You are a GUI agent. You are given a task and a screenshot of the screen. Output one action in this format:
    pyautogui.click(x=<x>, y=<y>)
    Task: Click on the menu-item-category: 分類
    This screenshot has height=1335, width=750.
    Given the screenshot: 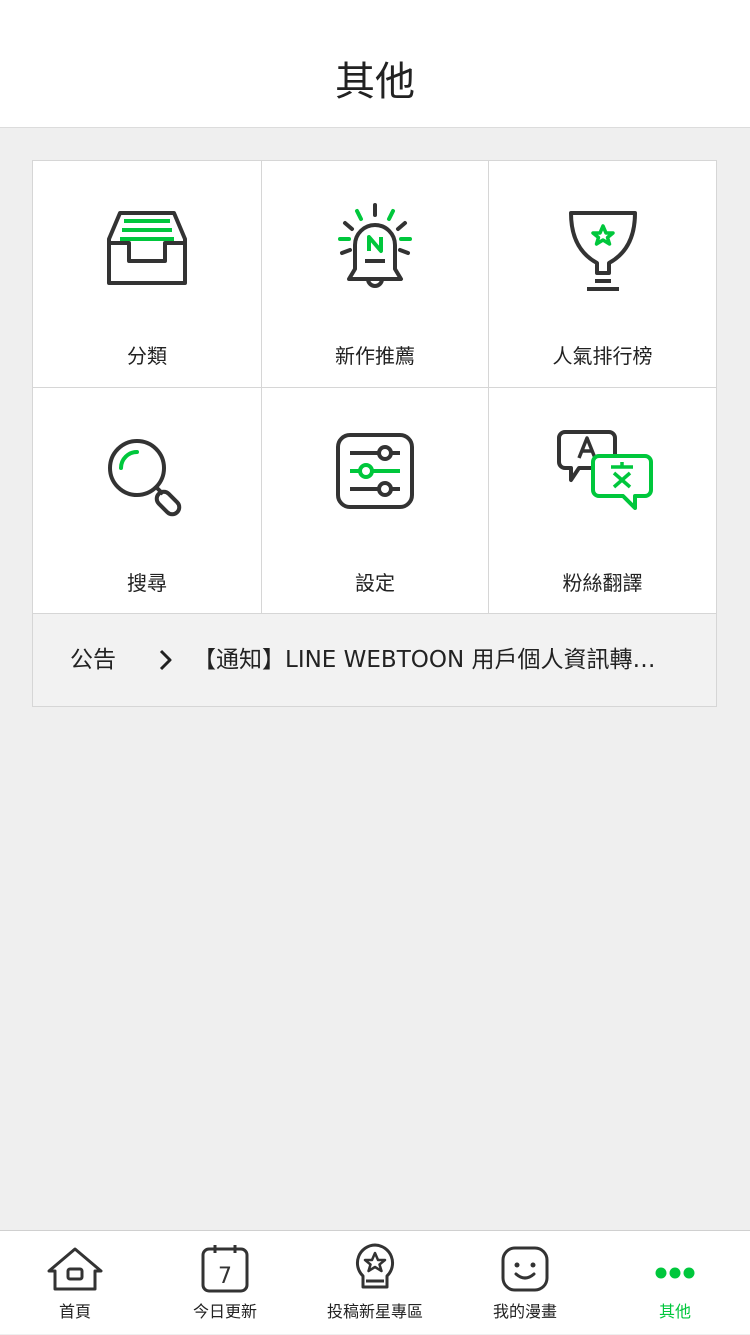 What is the action you would take?
    pyautogui.click(x=147, y=274)
    